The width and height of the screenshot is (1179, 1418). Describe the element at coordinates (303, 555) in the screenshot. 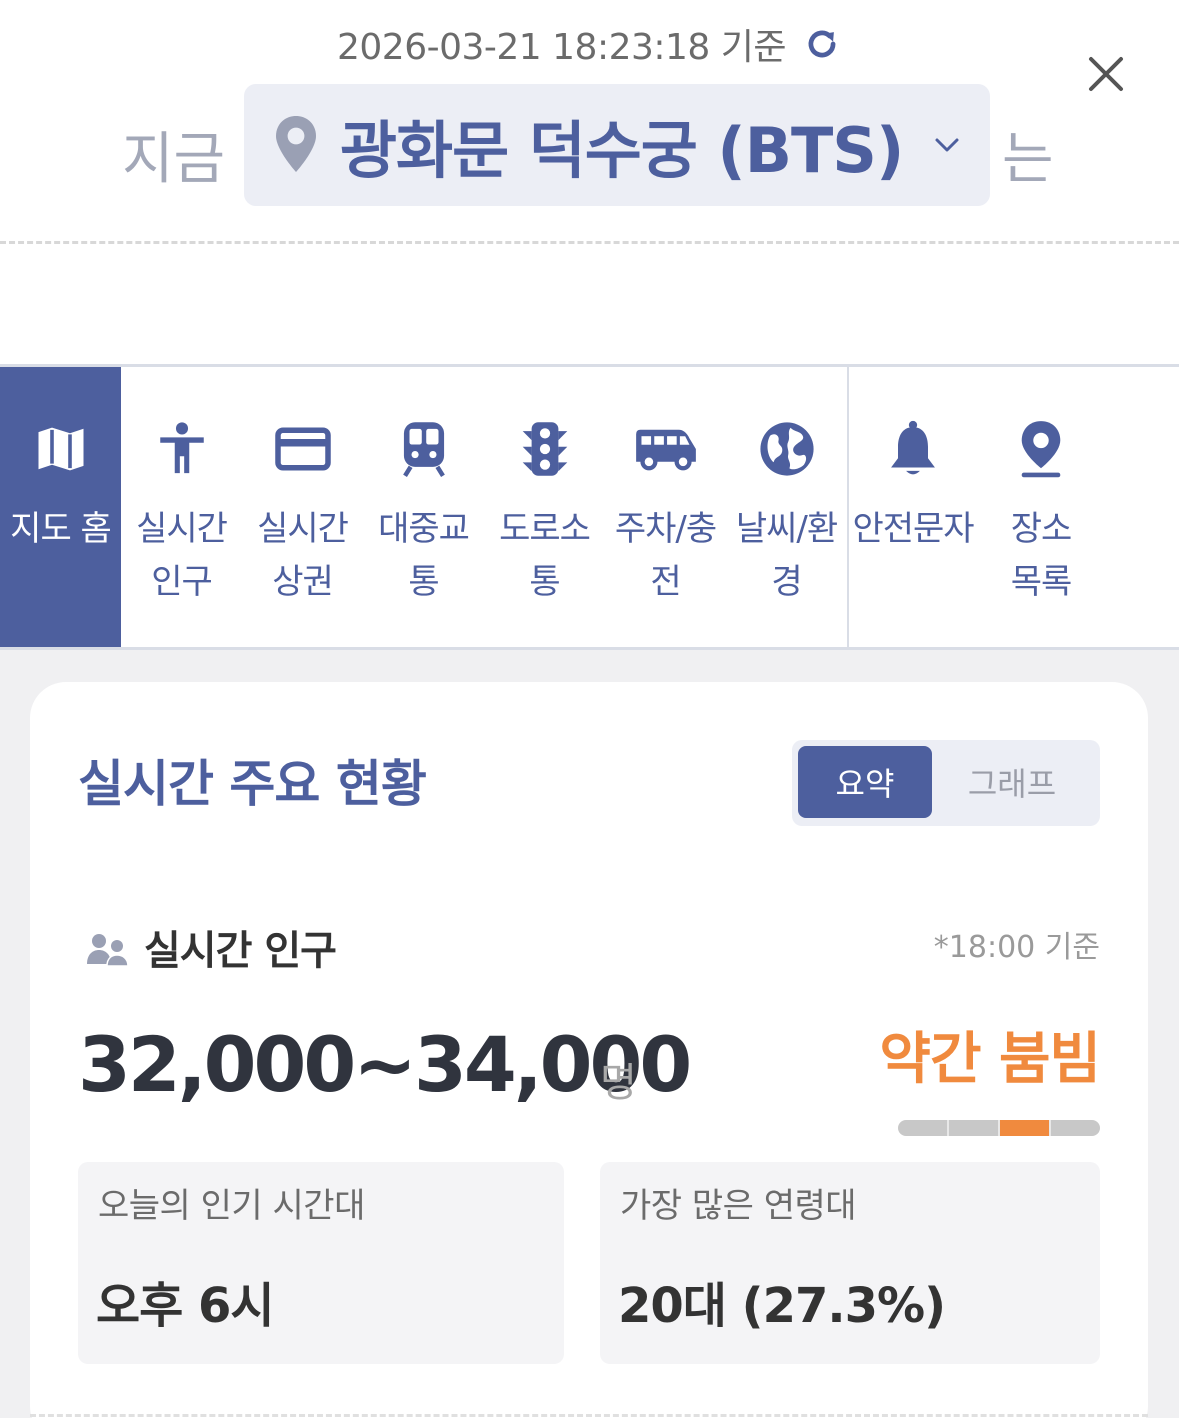

I see `tab-label: 실시간 상권` at that location.